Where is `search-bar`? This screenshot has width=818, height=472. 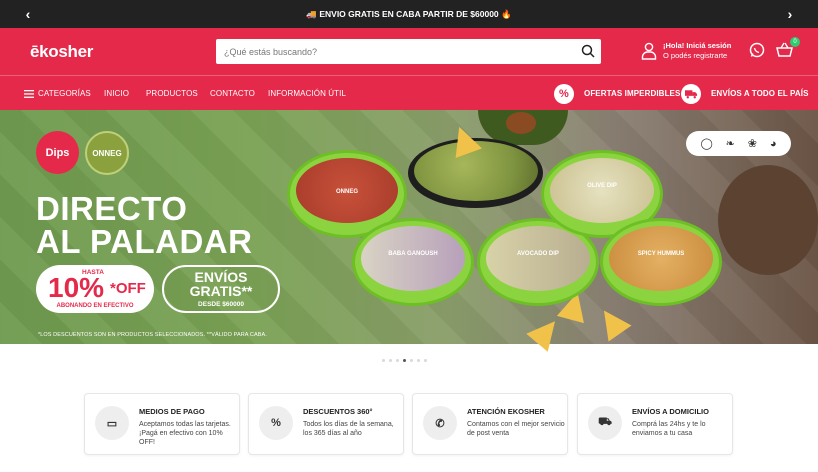
search-bar is located at coordinates (408, 51).